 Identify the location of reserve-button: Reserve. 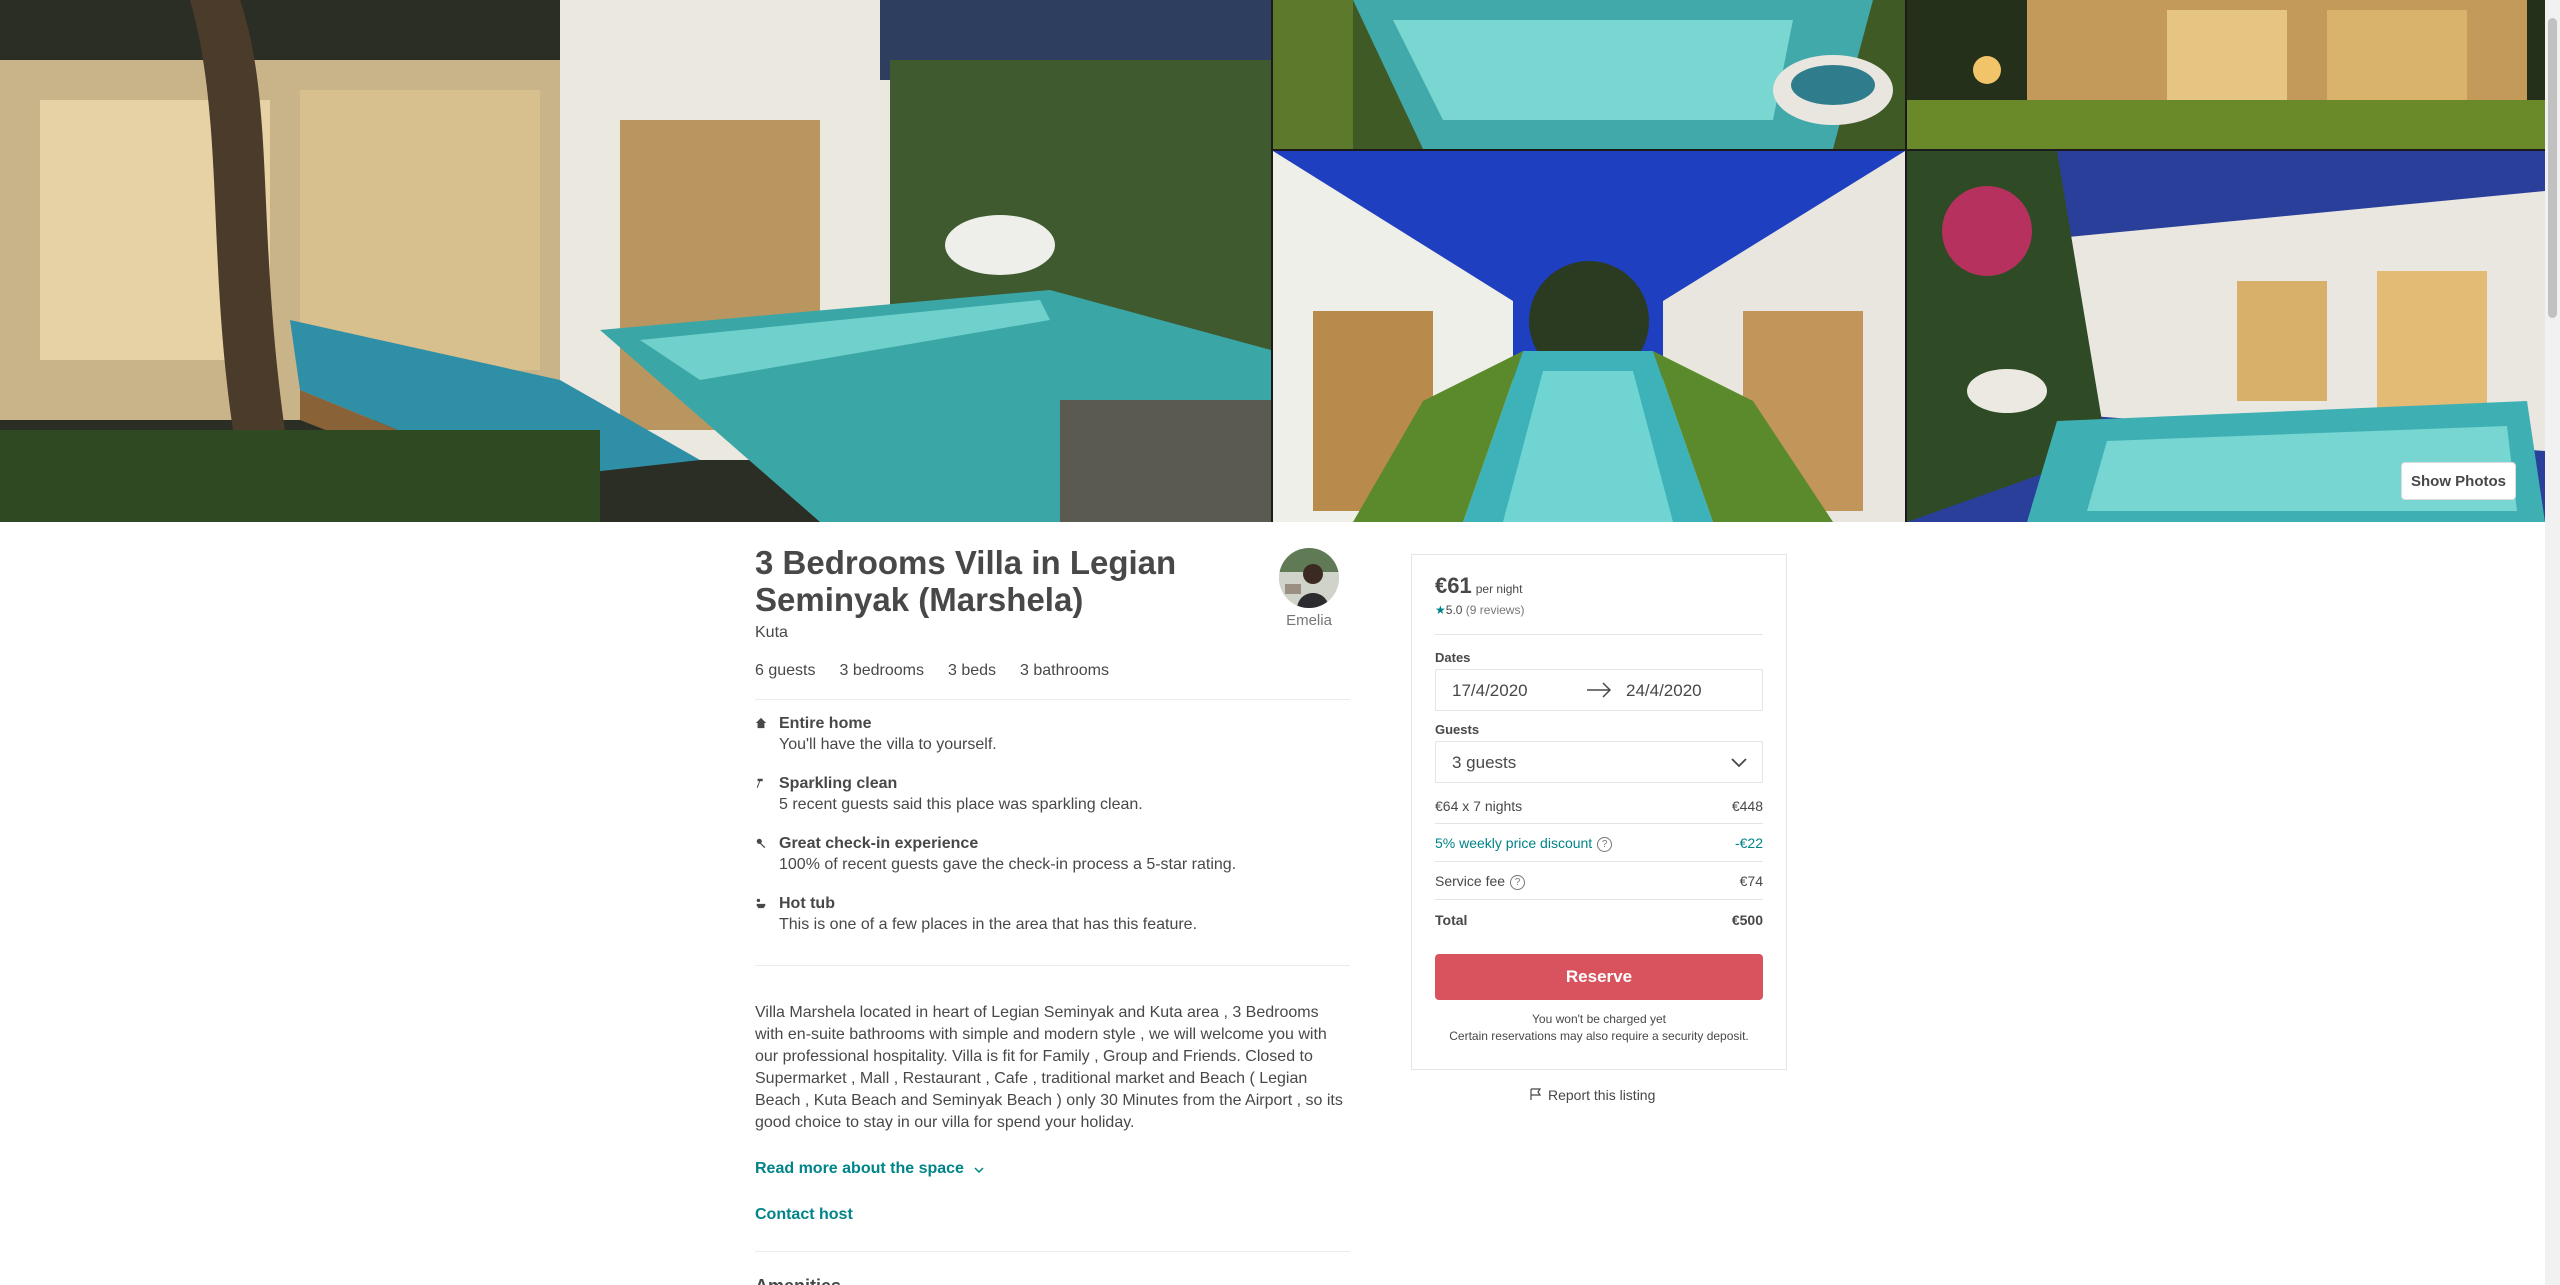
(1599, 977).